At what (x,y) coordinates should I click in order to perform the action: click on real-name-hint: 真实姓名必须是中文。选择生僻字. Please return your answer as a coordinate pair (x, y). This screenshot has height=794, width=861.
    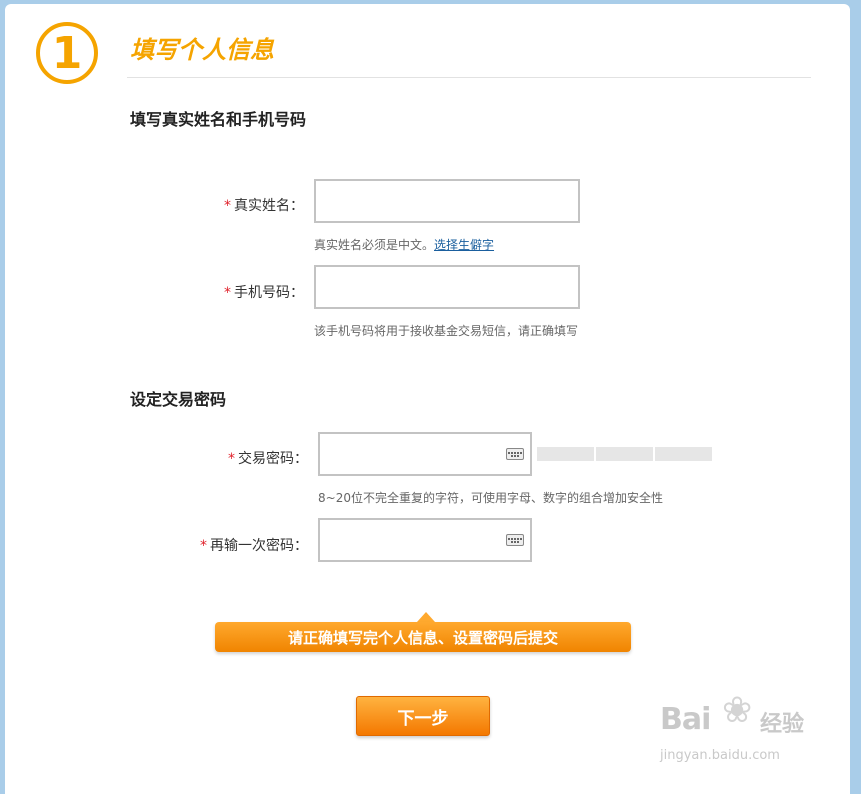
    Looking at the image, I should click on (404, 244).